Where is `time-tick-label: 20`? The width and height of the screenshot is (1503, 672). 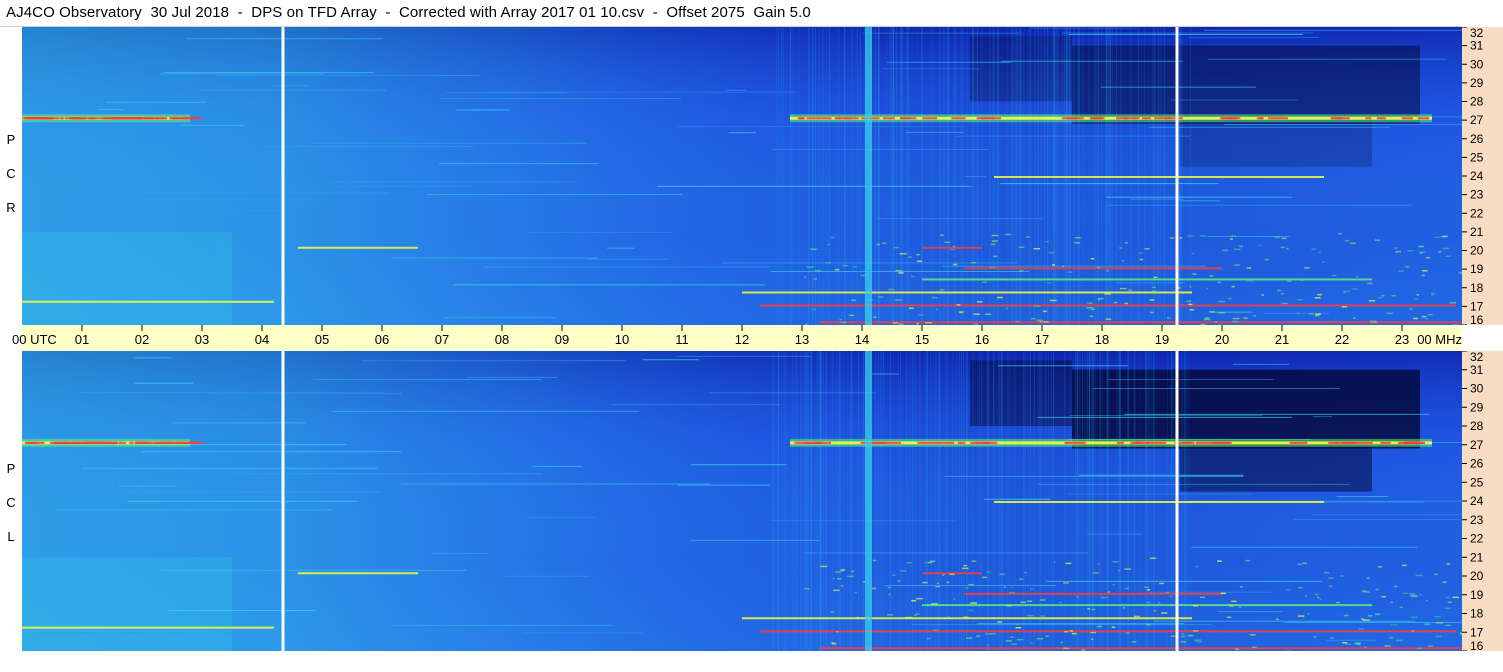
time-tick-label: 20 is located at coordinates (1222, 339).